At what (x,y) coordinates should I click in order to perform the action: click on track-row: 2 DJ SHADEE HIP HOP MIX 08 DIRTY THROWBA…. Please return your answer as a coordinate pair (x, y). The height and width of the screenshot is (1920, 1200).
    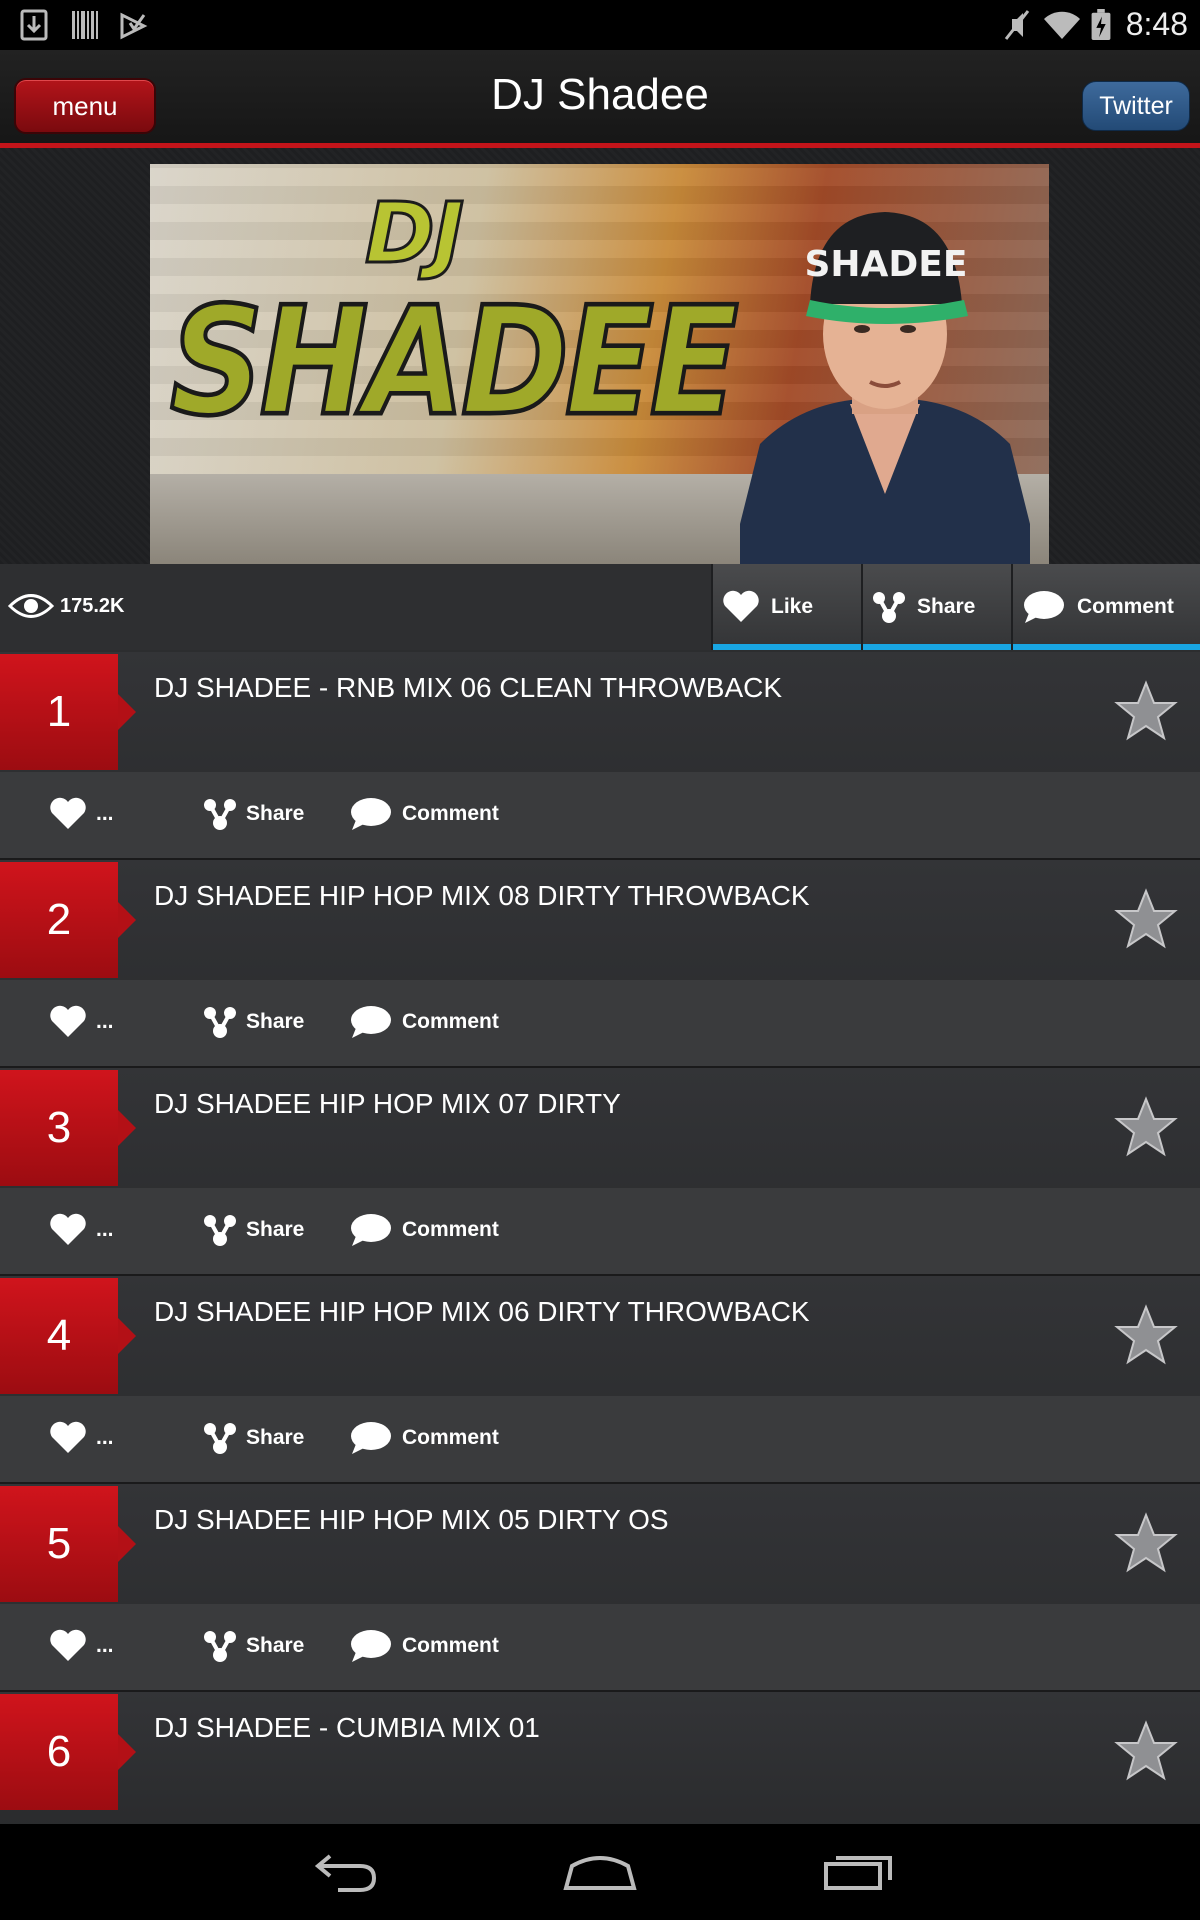
    Looking at the image, I should click on (600, 964).